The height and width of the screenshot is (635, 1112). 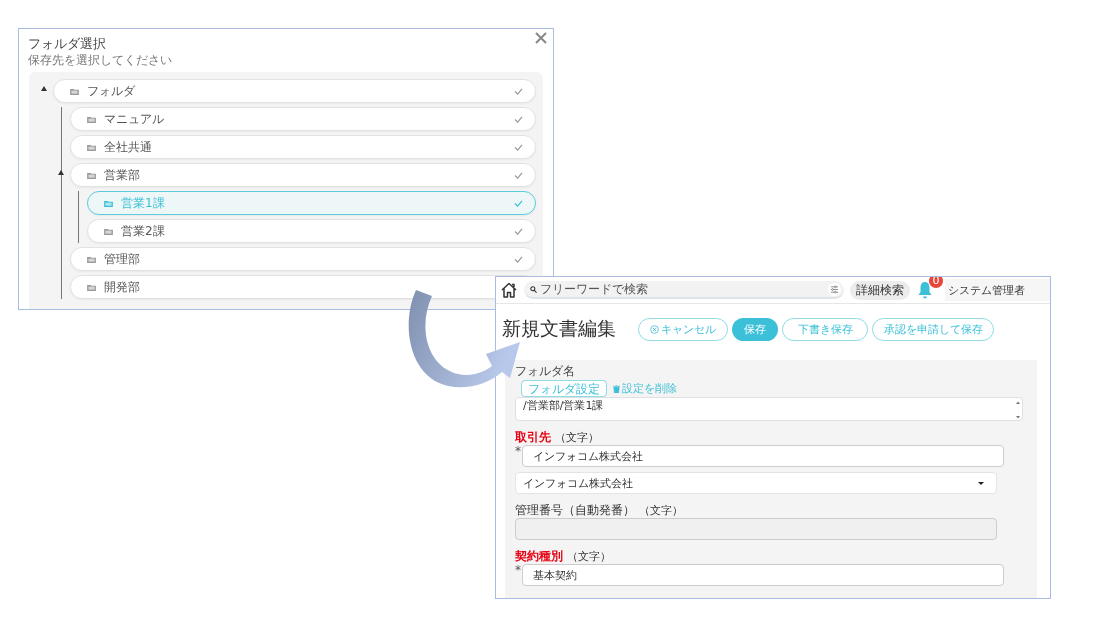 I want to click on close-circle-icon, so click(x=654, y=329).